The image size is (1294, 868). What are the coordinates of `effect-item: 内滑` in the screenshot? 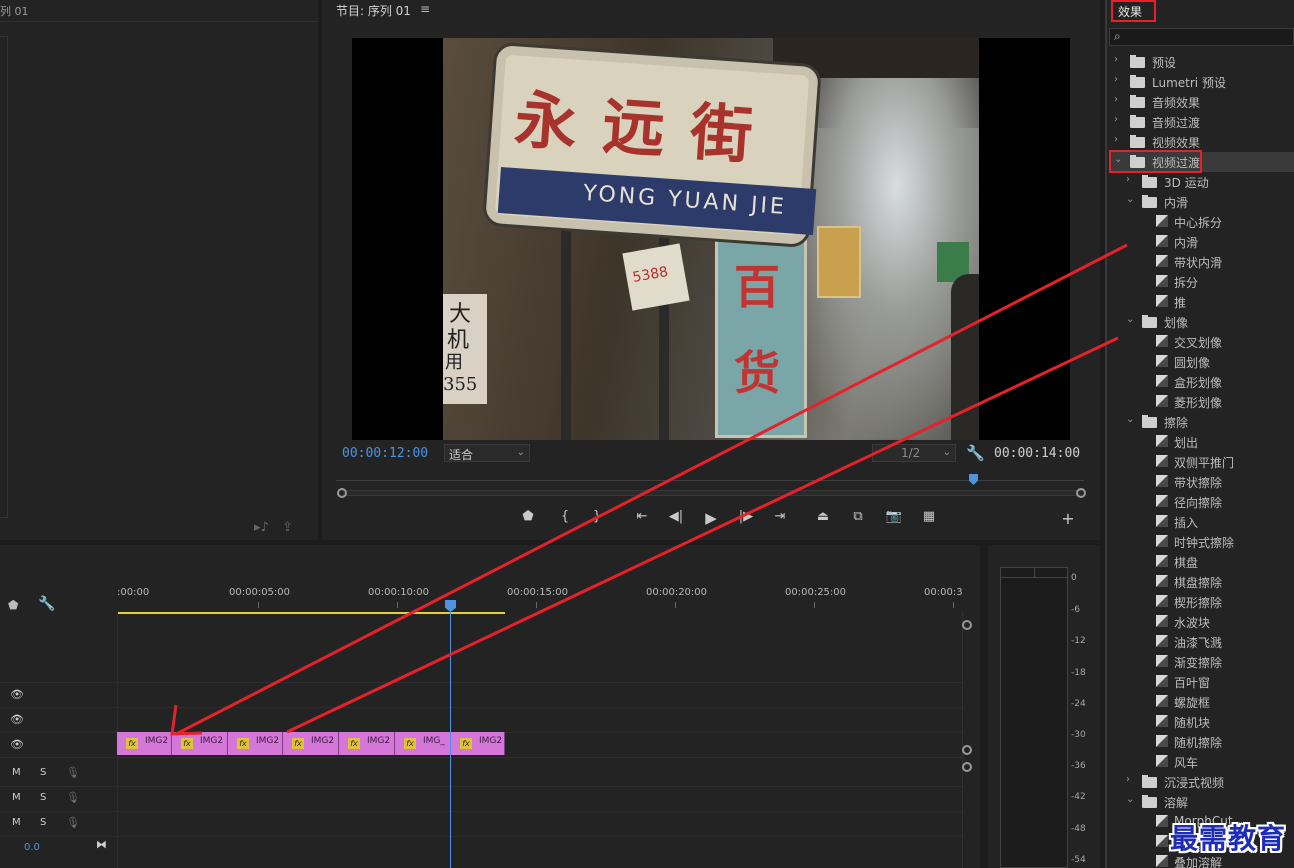 It's located at (1202, 242).